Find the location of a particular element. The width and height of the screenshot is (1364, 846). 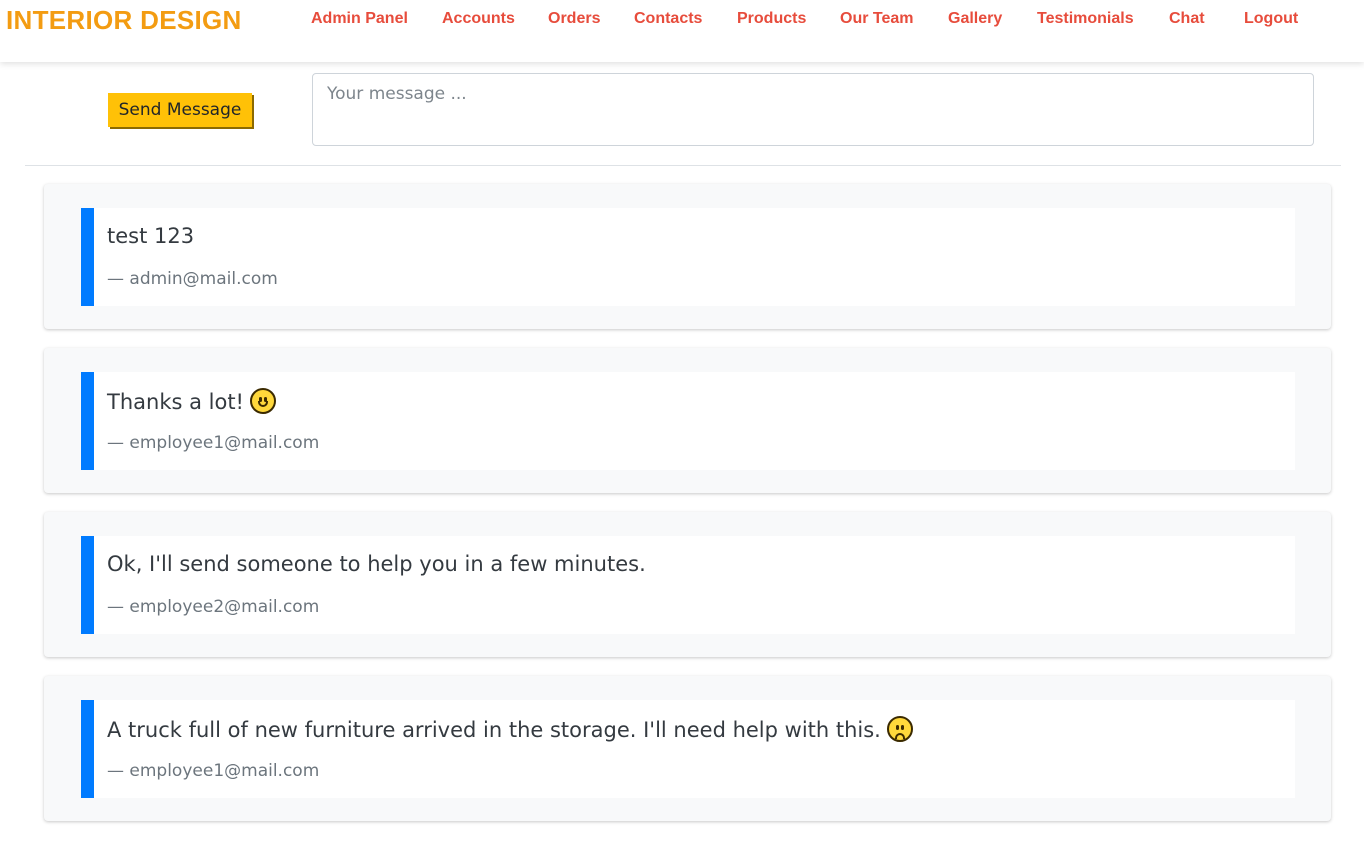

send-message-button: Send Message is located at coordinates (180, 110).